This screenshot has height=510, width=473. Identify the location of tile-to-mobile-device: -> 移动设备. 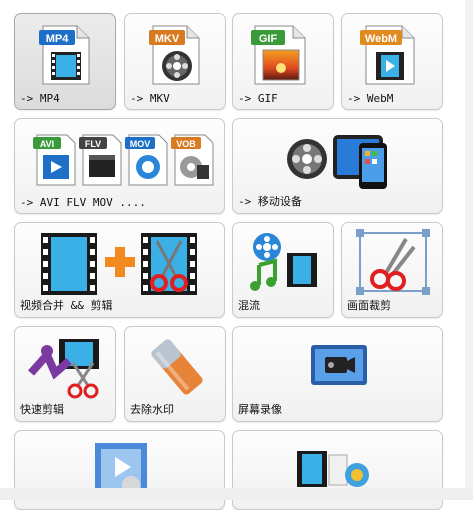
(337, 166).